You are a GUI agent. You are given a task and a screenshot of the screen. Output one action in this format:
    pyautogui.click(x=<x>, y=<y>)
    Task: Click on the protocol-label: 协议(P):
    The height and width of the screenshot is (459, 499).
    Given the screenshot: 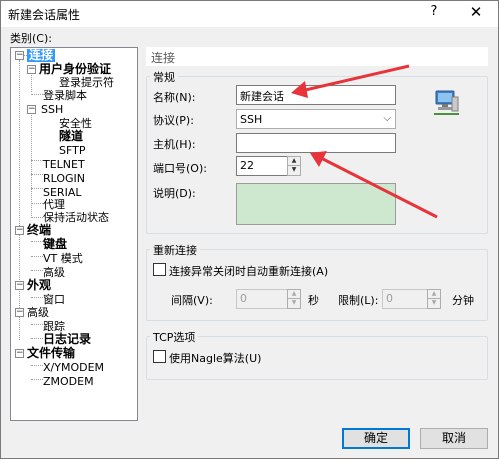 What is the action you would take?
    pyautogui.click(x=173, y=120)
    